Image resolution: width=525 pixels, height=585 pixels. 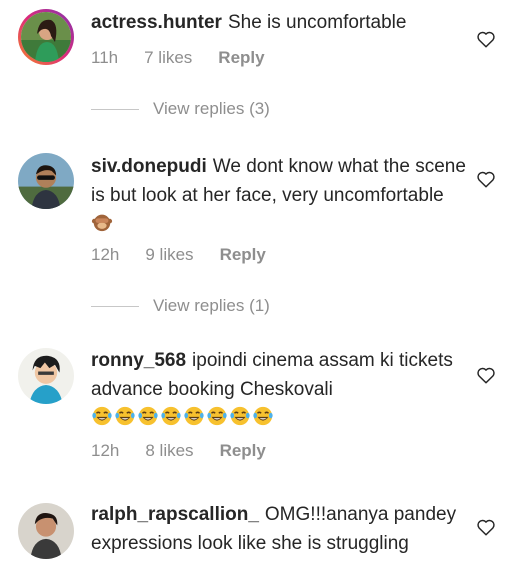 I want to click on comment-text: actress.hunter She is uncomfortable, so click(x=278, y=22).